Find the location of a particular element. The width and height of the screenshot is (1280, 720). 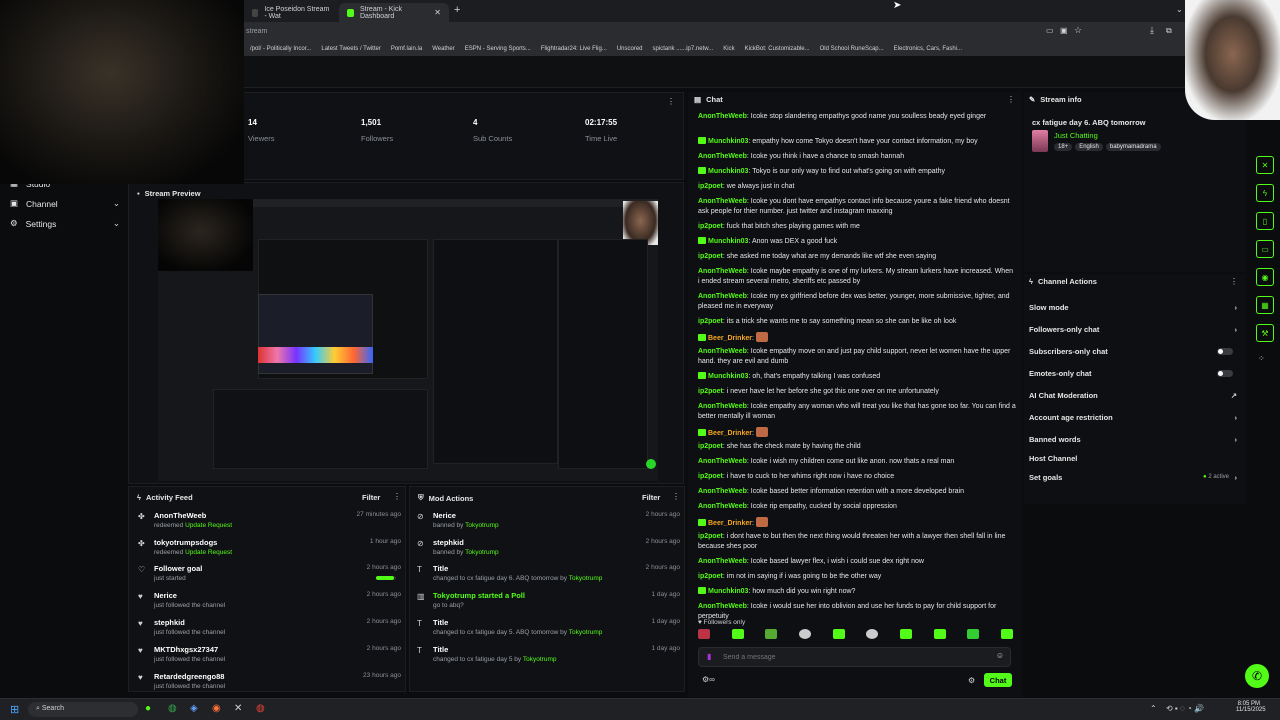

taskbar-clock: 8:05 PM 11/15/2025 is located at coordinates (1251, 707).